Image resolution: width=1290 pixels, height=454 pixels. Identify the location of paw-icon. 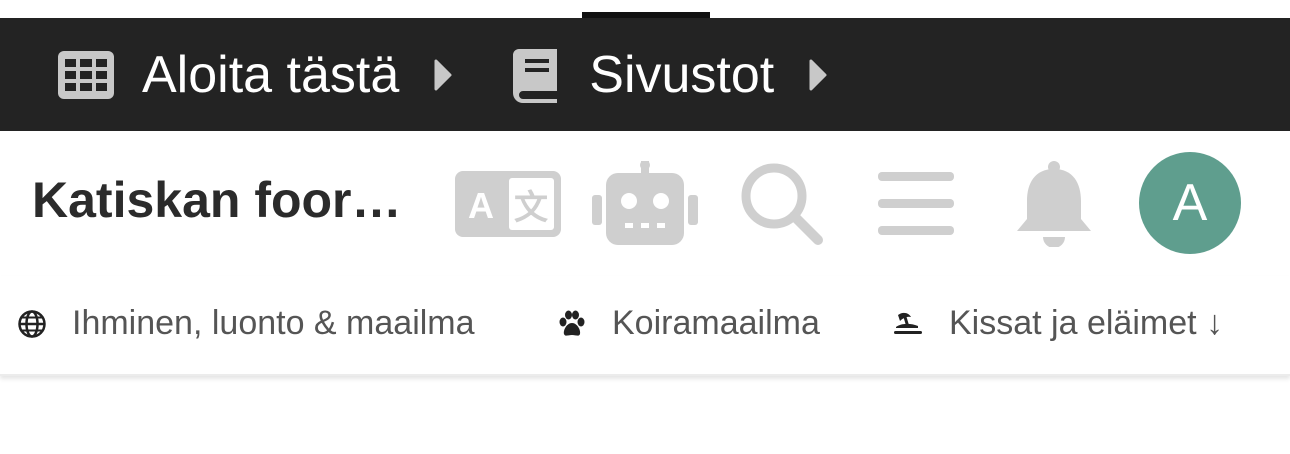
(572, 324).